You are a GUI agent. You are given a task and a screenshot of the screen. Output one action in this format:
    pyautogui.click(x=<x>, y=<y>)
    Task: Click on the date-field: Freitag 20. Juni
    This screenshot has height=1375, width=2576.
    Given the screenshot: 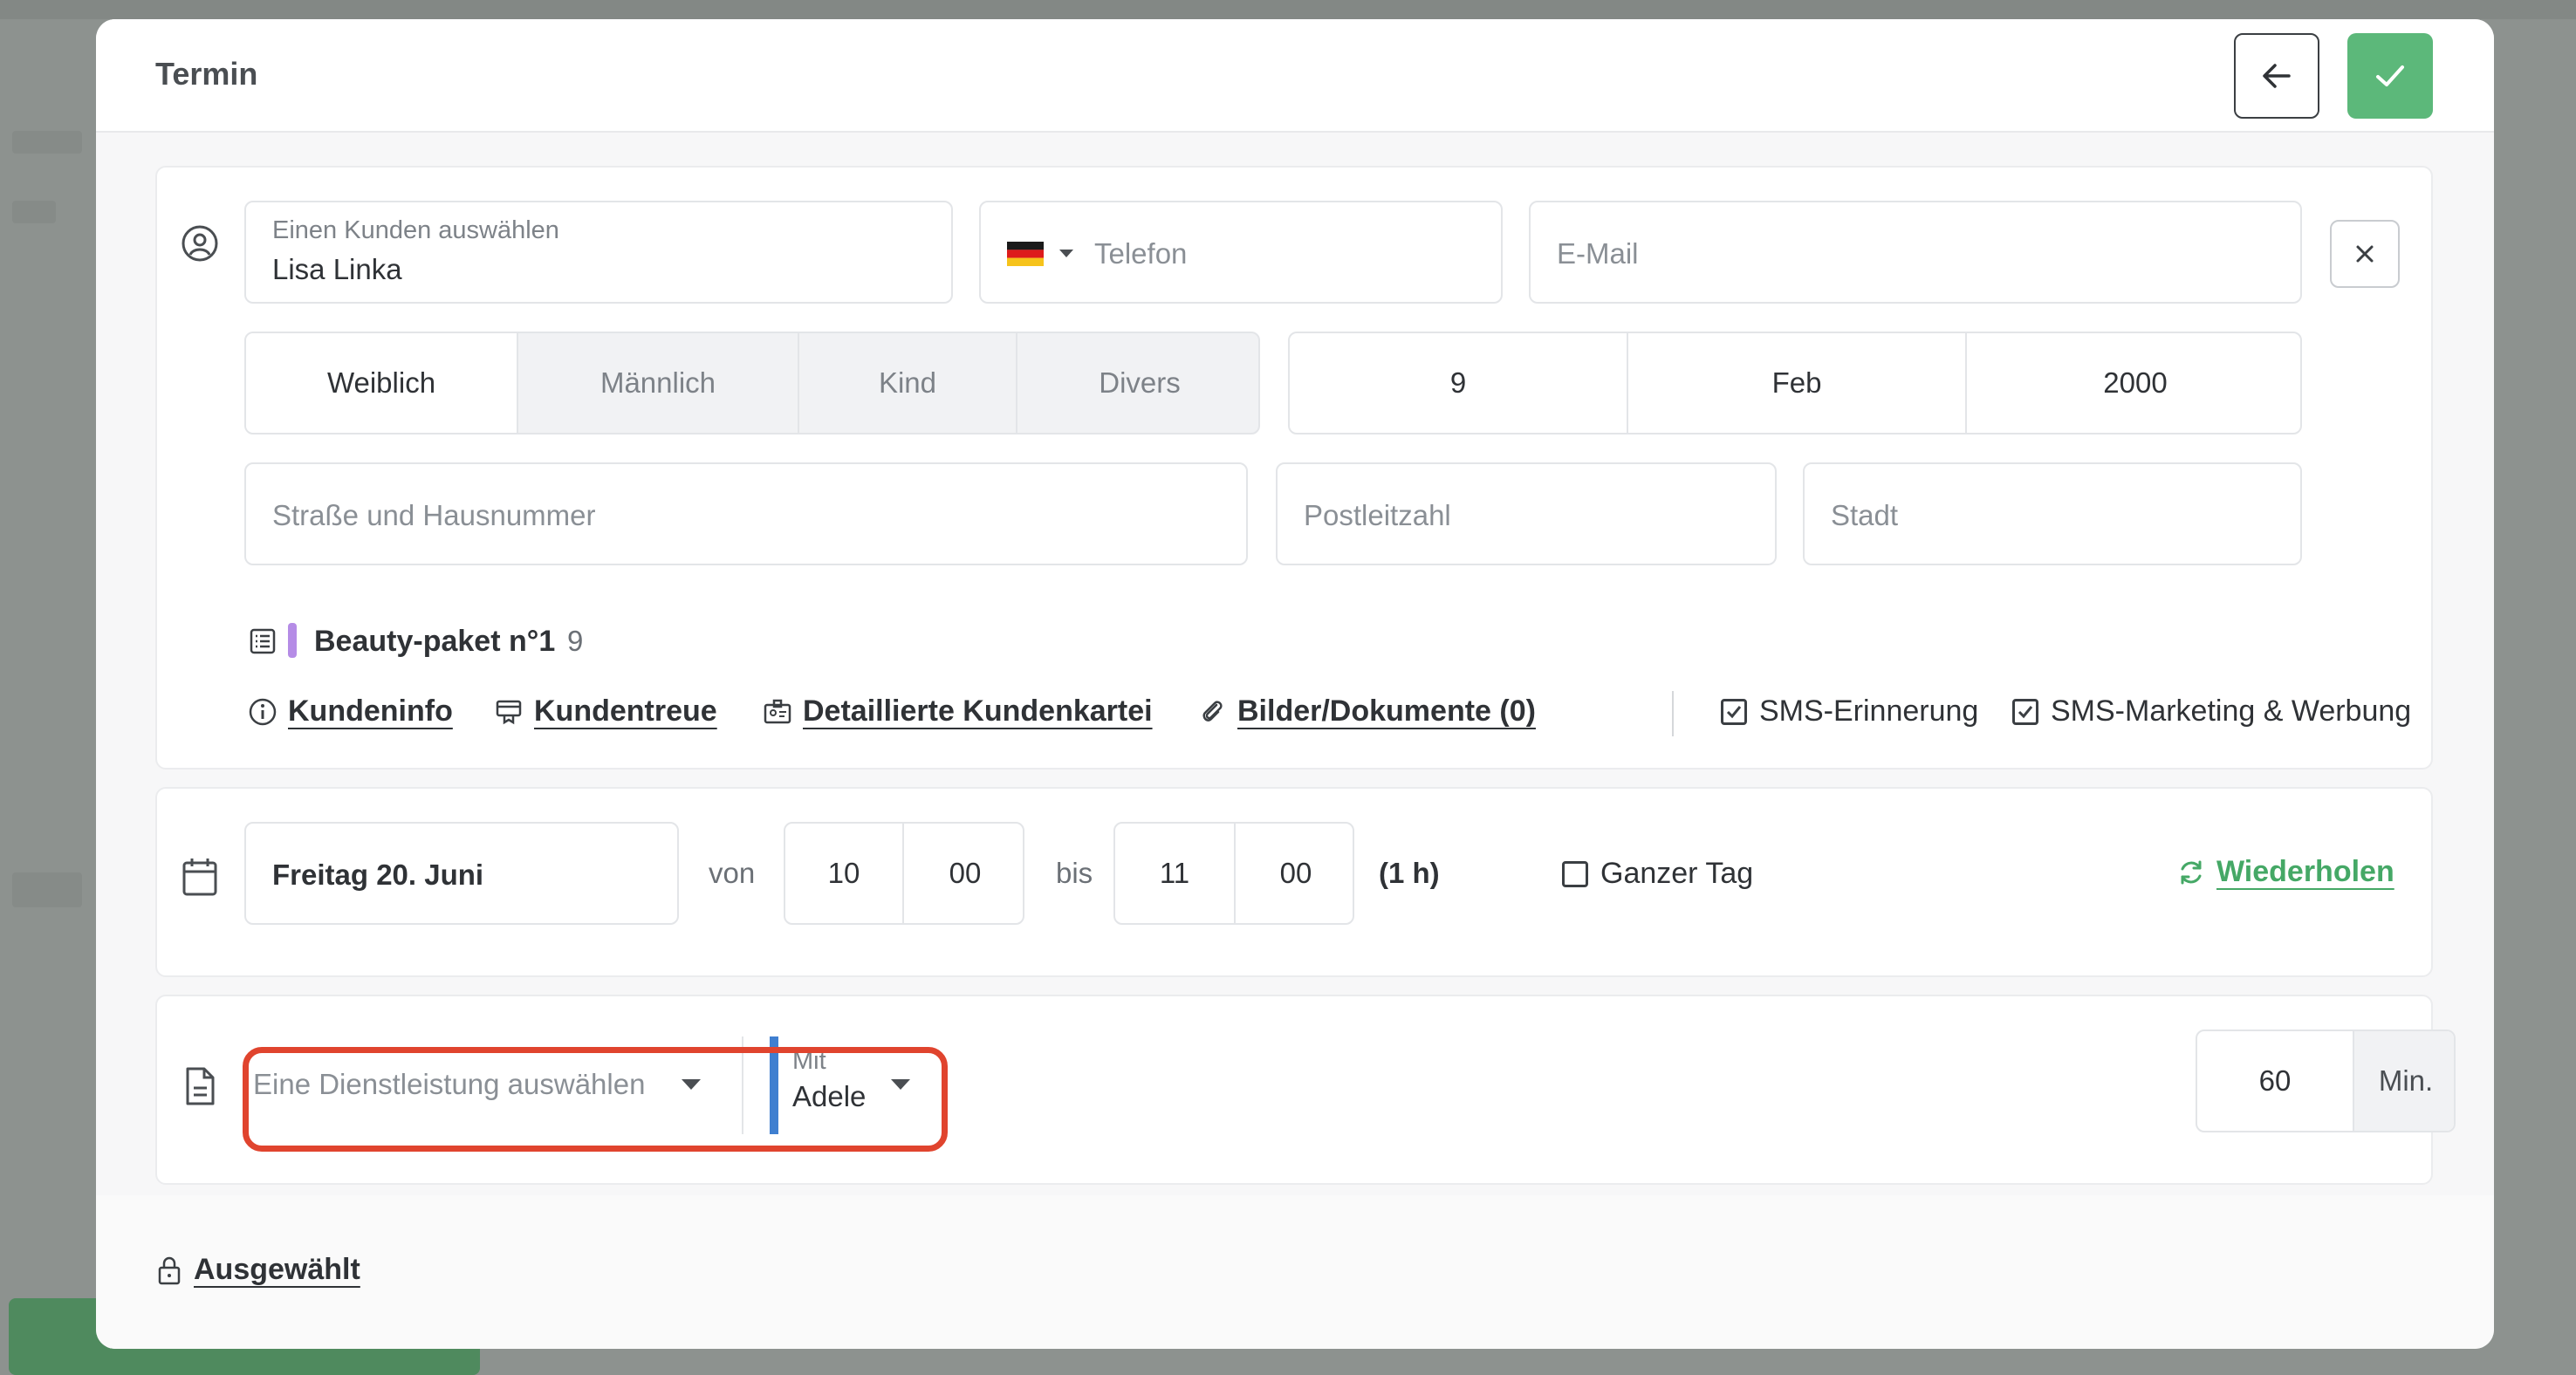 What is the action you would take?
    pyautogui.click(x=462, y=873)
    